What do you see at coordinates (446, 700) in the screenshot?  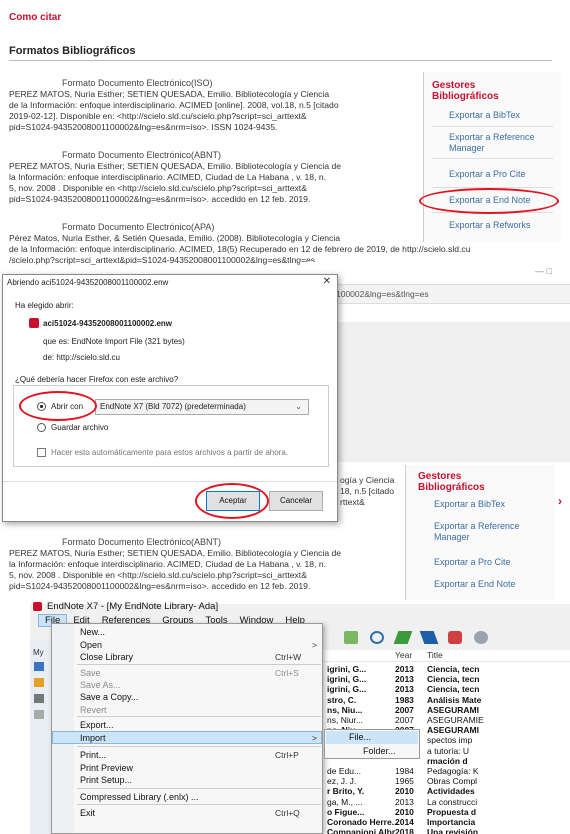 I see `table-row: stro, C. 1983 Análisis Mate` at bounding box center [446, 700].